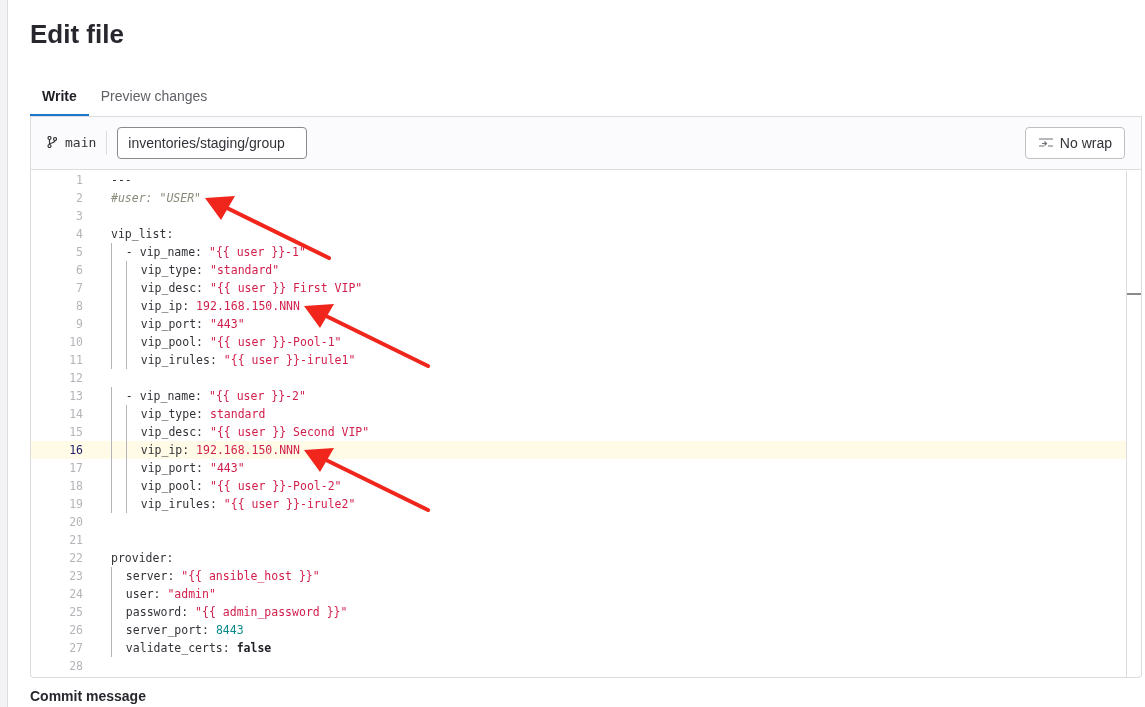 The height and width of the screenshot is (707, 1145). What do you see at coordinates (229, 612) in the screenshot?
I see `code-text: password: "{{ admin_password }}"` at bounding box center [229, 612].